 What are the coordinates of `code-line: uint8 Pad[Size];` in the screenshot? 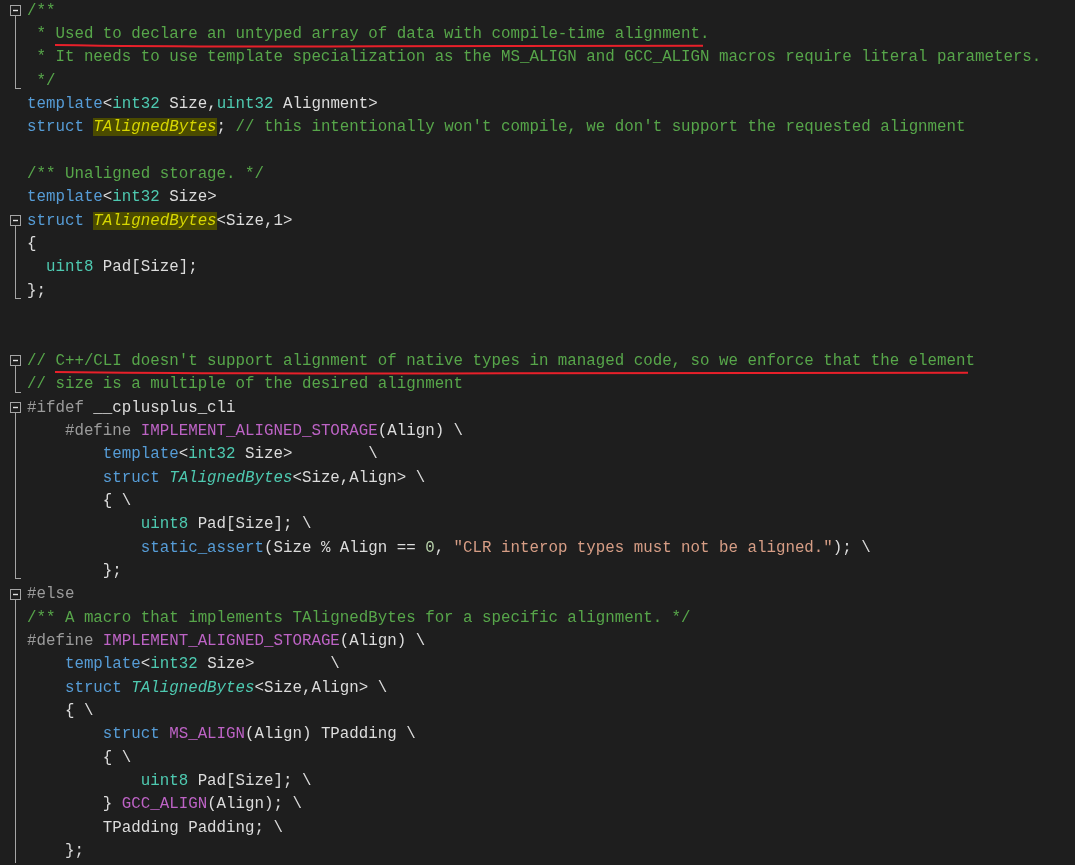 It's located at (121, 267).